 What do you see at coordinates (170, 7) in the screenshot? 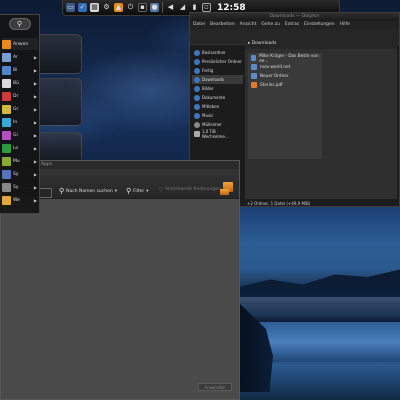
I see `volume-icon: ◀` at bounding box center [170, 7].